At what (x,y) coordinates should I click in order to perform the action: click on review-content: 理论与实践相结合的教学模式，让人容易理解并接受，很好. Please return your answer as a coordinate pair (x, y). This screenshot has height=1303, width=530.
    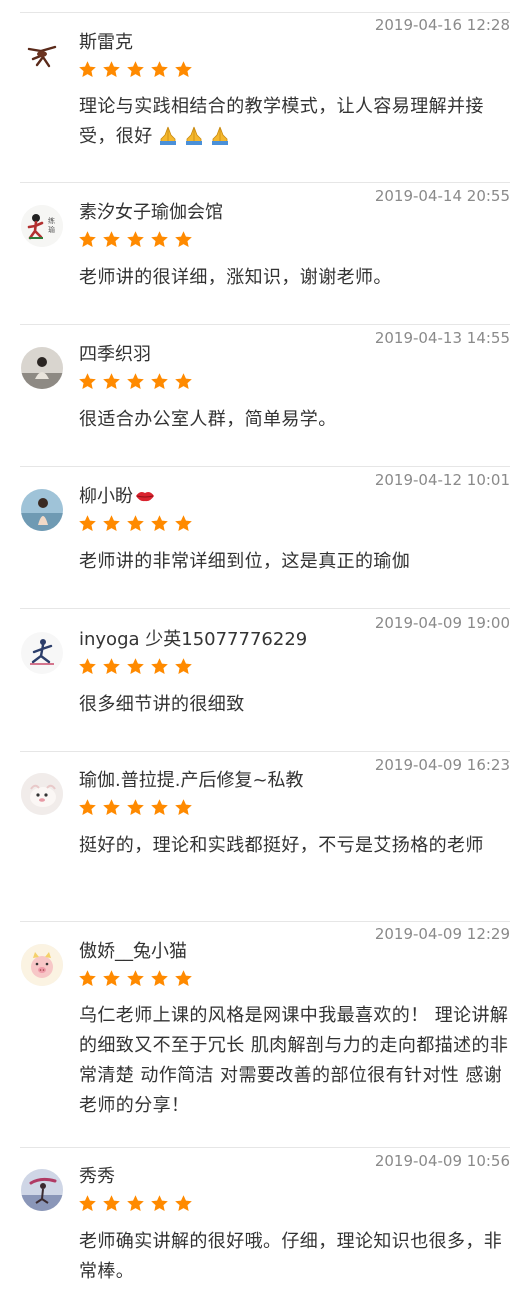
    Looking at the image, I should click on (294, 122).